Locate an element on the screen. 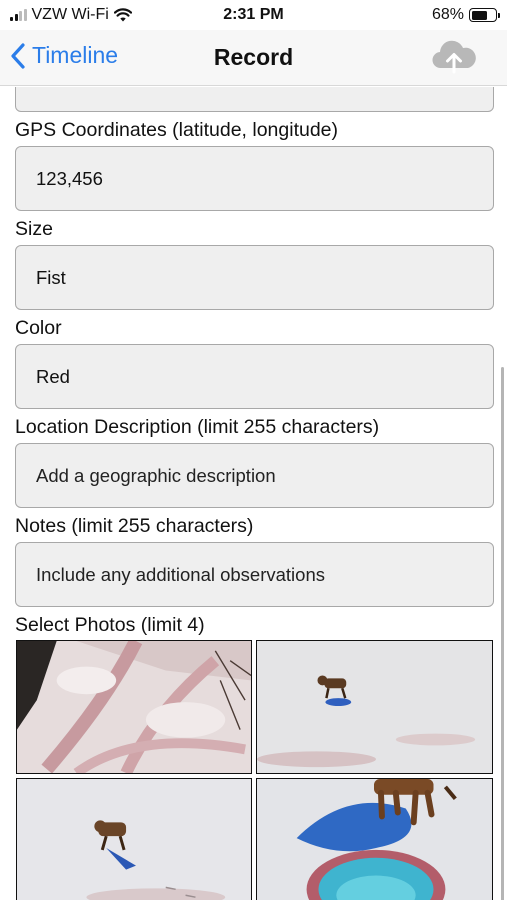  photo-dog-on-snow is located at coordinates (374, 707).